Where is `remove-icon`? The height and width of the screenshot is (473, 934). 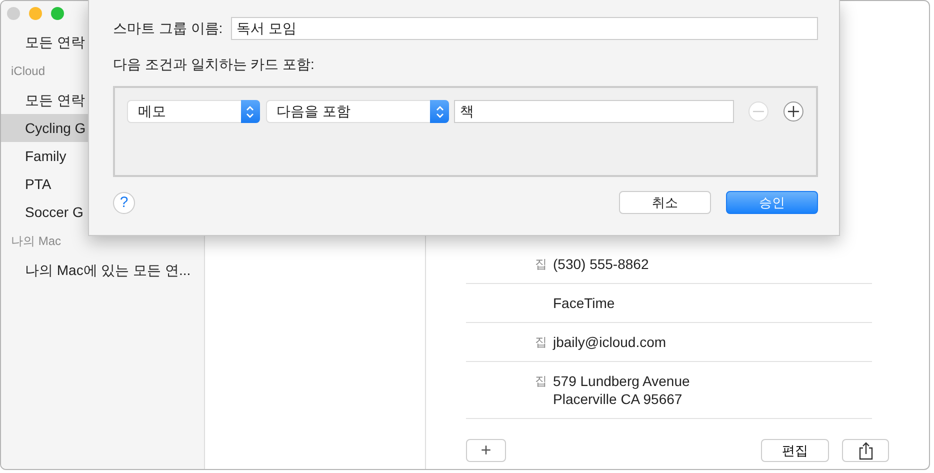 remove-icon is located at coordinates (759, 111).